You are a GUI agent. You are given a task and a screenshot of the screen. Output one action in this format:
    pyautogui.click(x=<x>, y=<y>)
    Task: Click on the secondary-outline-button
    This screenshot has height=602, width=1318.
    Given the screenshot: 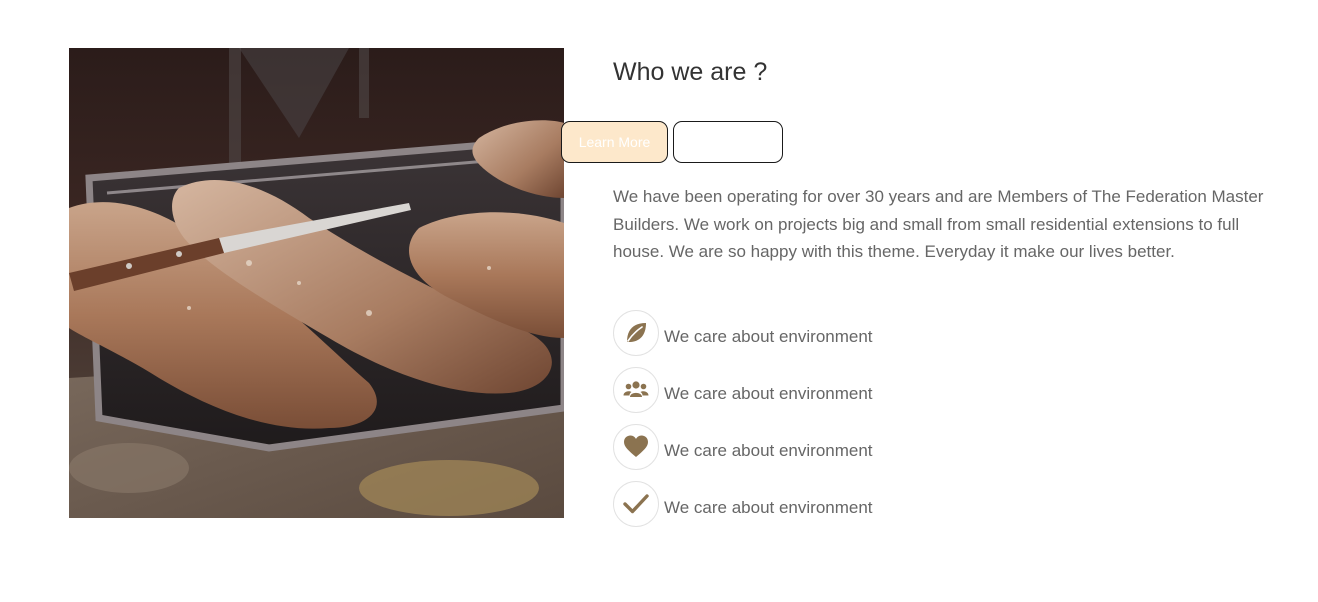 What is the action you would take?
    pyautogui.click(x=728, y=142)
    